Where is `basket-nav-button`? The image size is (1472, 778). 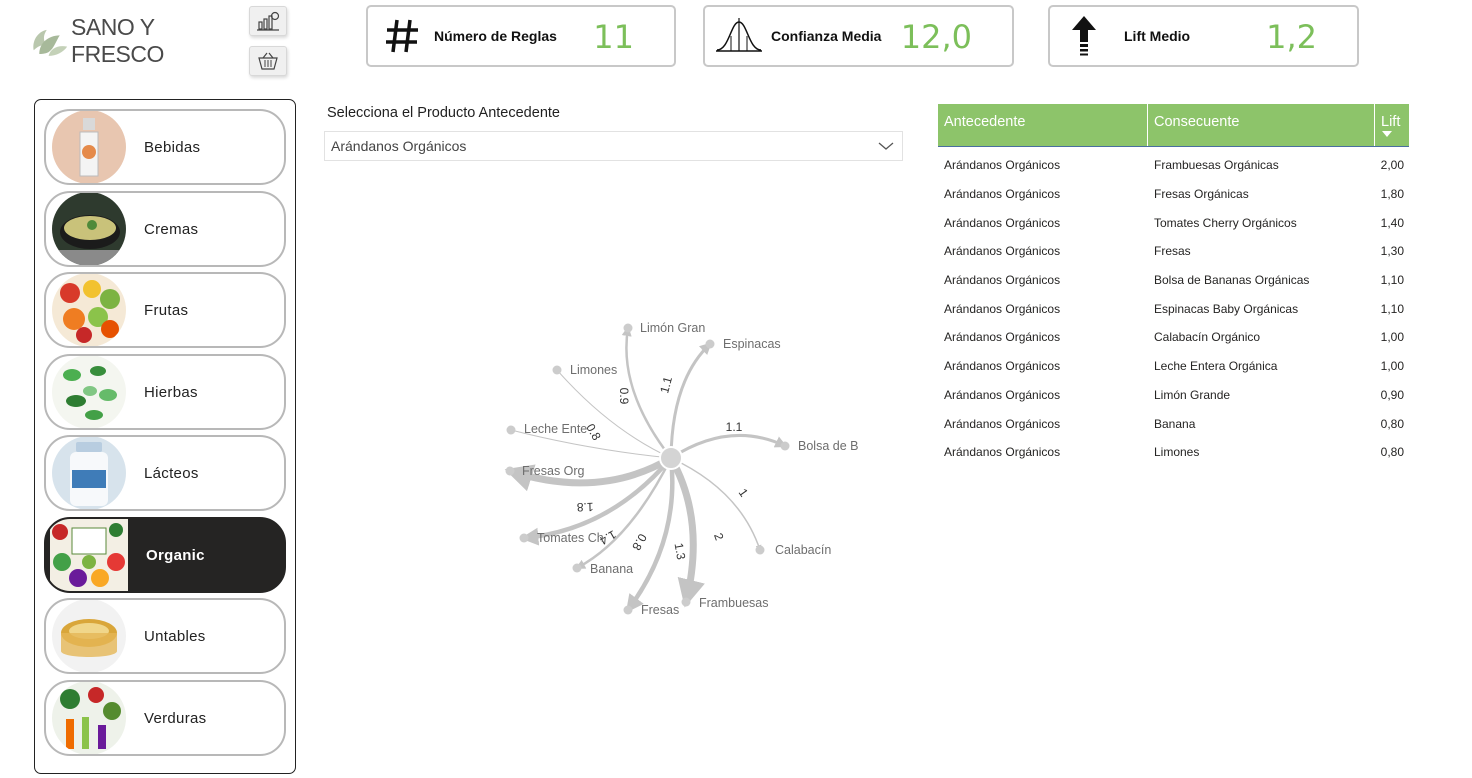
basket-nav-button is located at coordinates (268, 61).